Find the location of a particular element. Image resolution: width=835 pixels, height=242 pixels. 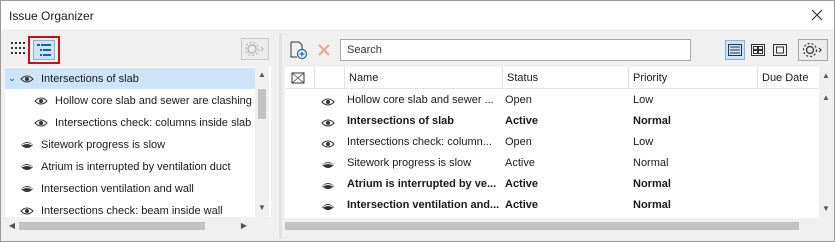

photo-frame-icon is located at coordinates (298, 78).